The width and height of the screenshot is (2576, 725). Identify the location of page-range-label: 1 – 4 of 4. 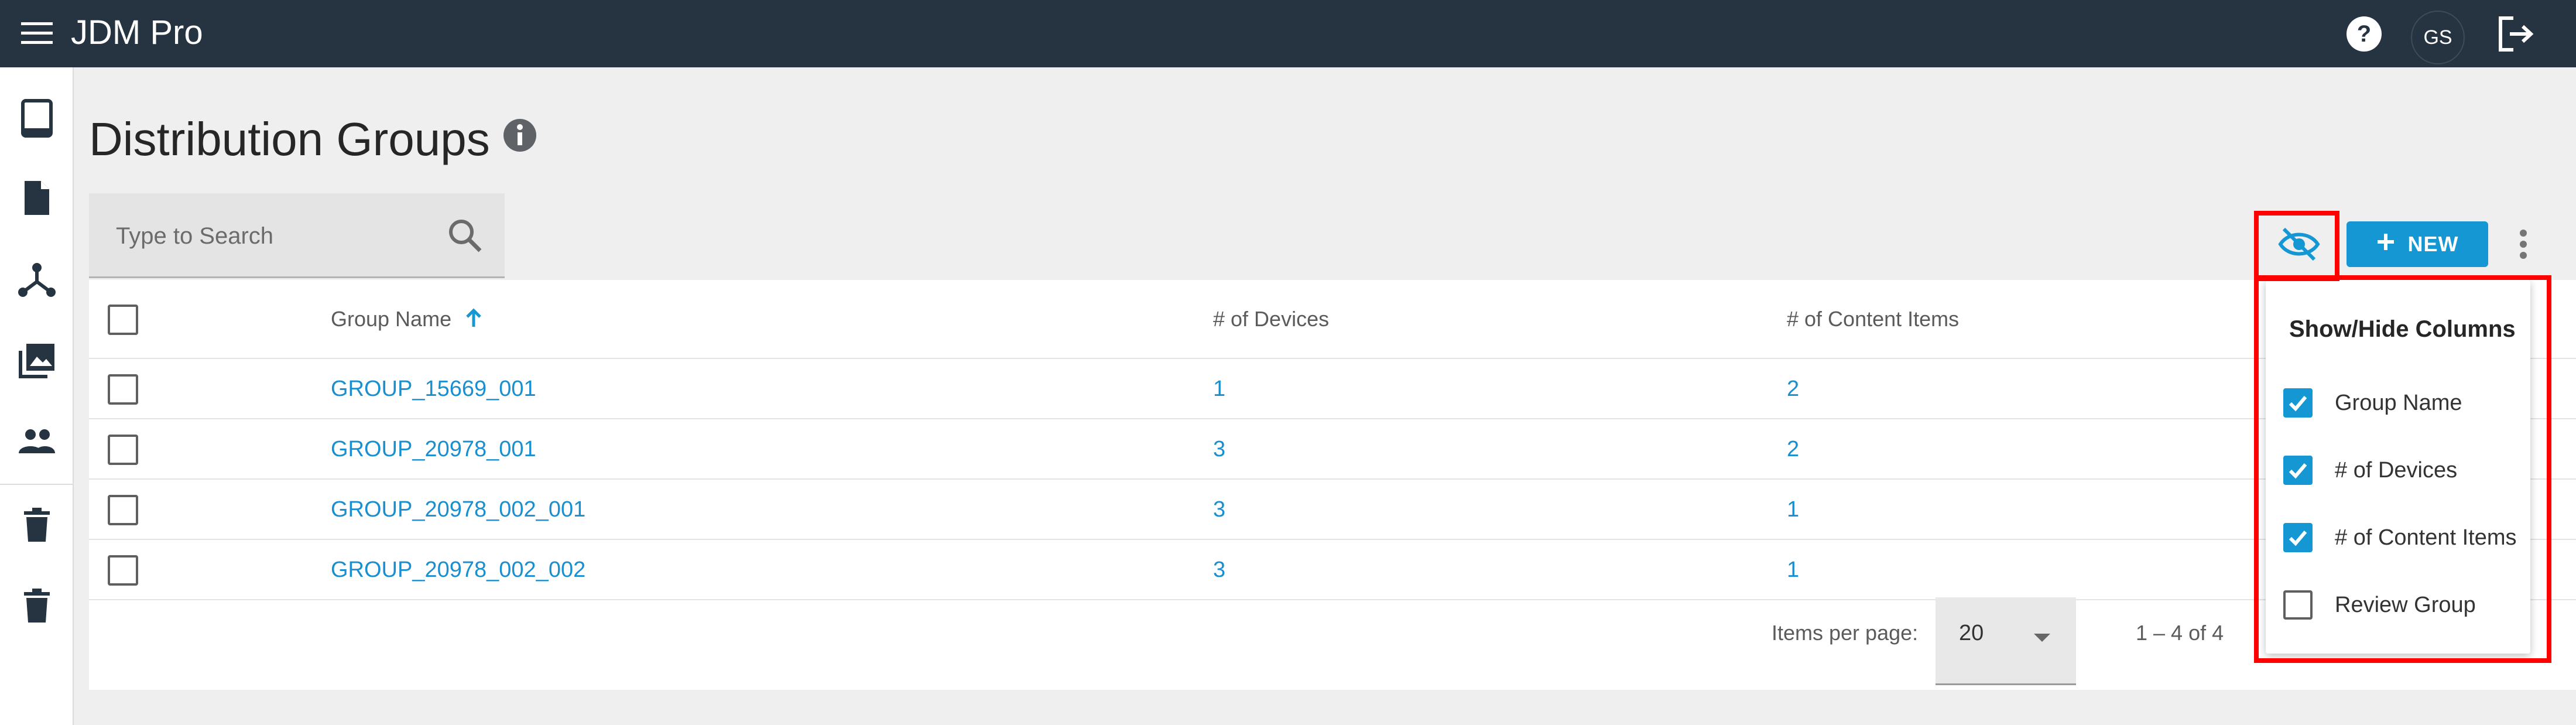
(2180, 633).